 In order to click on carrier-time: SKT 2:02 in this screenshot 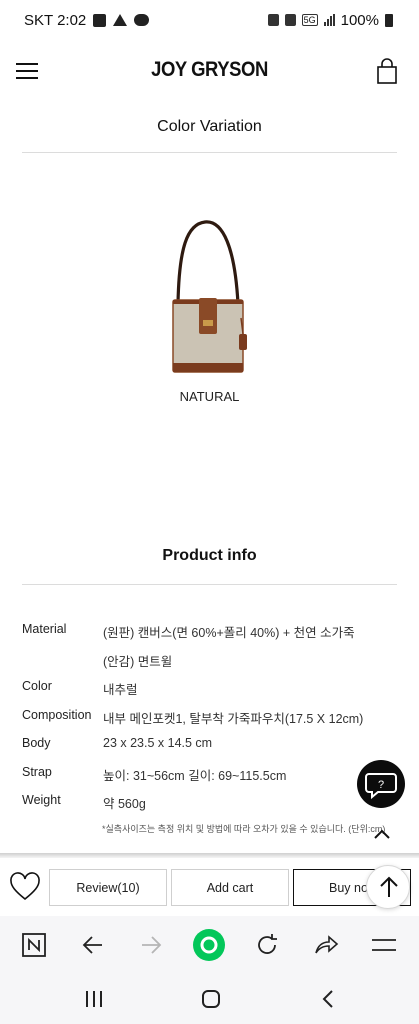, I will do `click(55, 20)`.